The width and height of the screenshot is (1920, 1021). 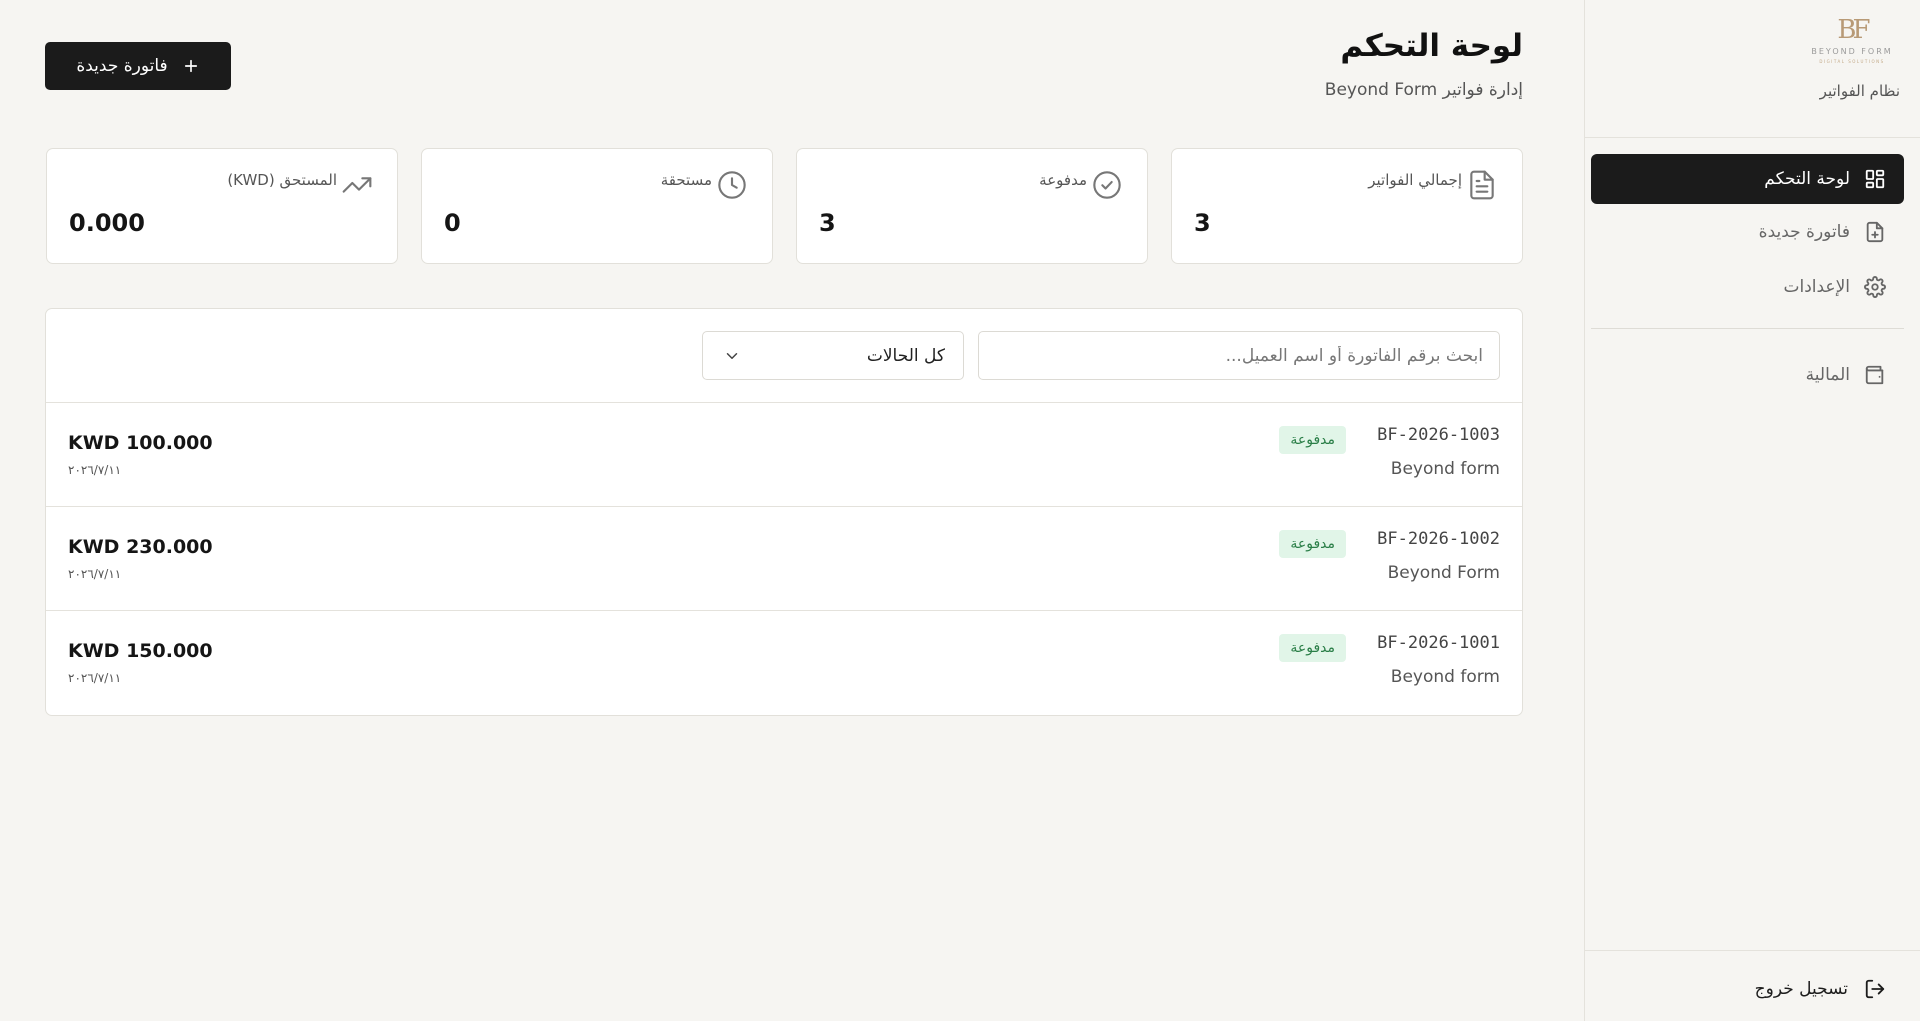 What do you see at coordinates (140, 651) in the screenshot?
I see `invoice-amount: KWD 150.000` at bounding box center [140, 651].